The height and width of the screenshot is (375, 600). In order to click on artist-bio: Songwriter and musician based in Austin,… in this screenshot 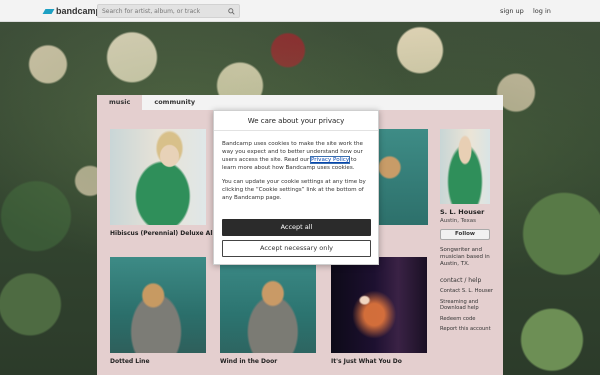, I will do `click(465, 257)`.